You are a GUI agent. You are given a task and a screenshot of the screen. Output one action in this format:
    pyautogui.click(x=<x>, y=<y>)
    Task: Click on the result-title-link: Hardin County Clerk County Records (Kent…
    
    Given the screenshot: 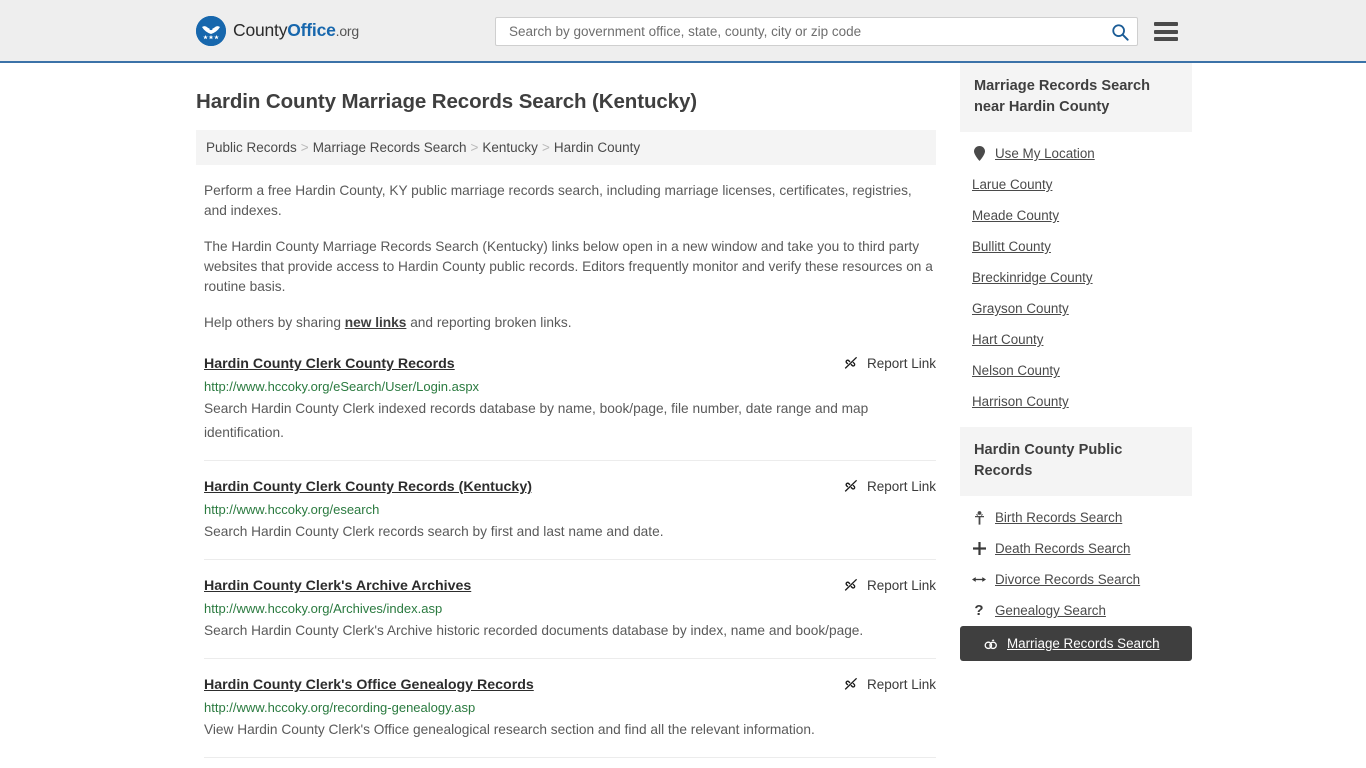 What is the action you would take?
    pyautogui.click(x=368, y=487)
    